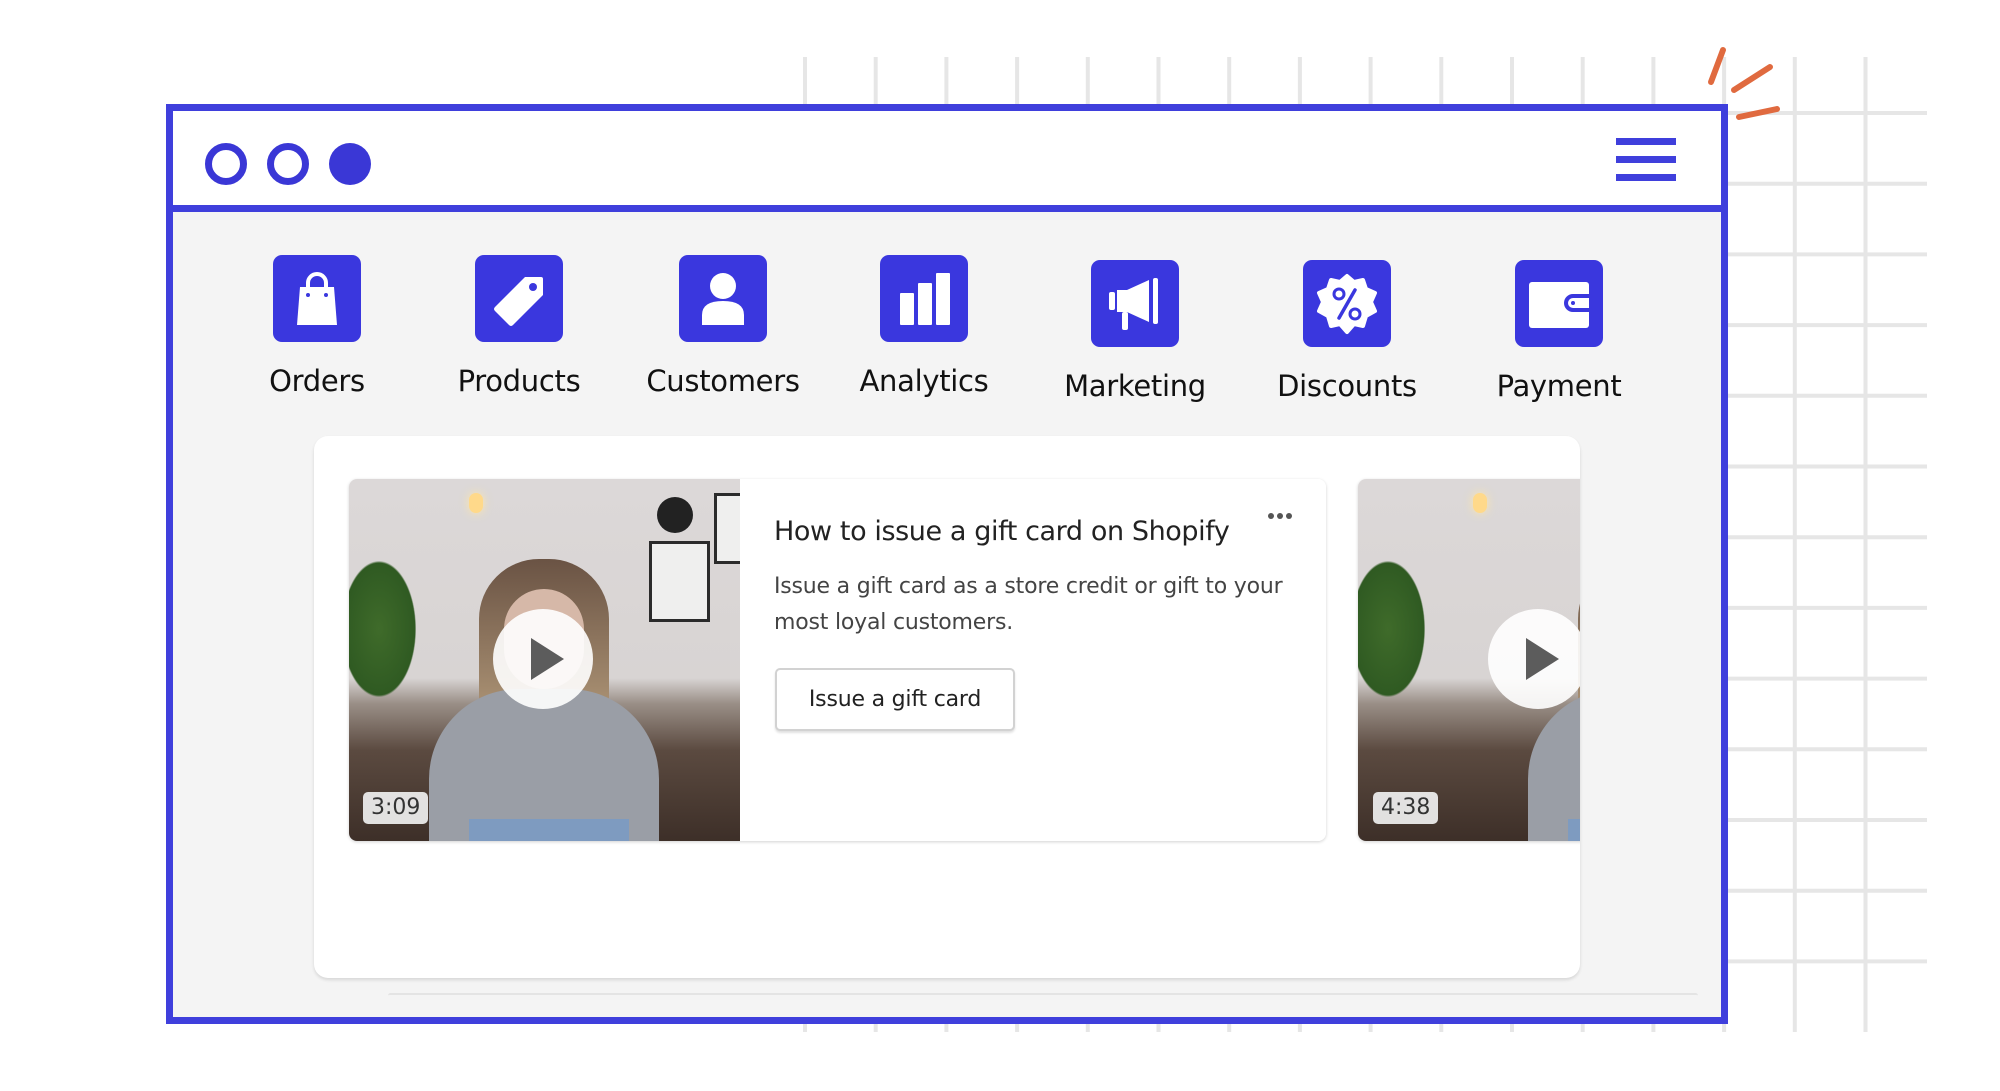 The width and height of the screenshot is (2000, 1091). Describe the element at coordinates (317, 381) in the screenshot. I see `nav-label: Orders` at that location.